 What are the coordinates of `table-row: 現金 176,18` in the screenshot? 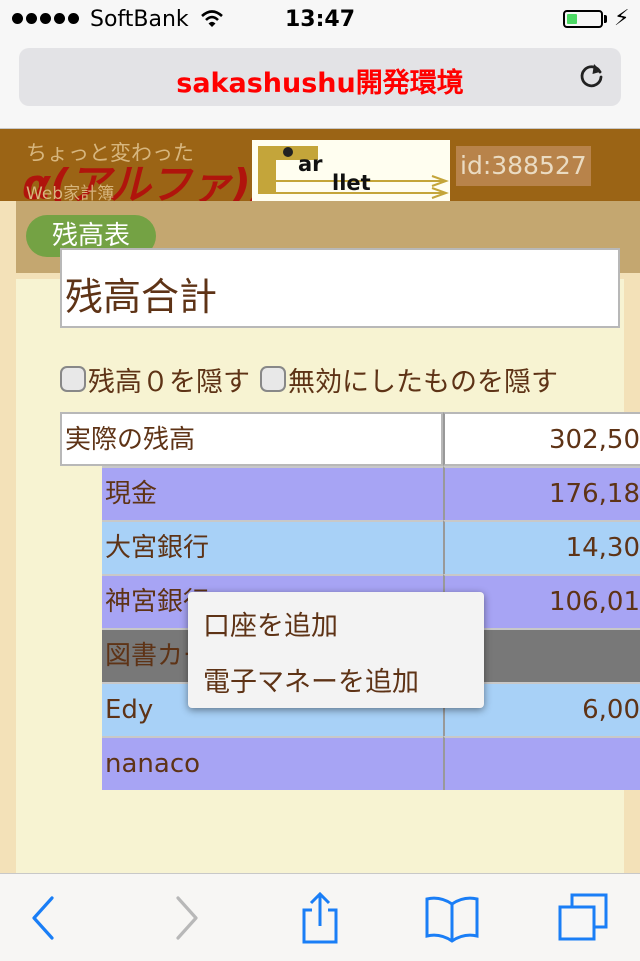 It's located at (350, 493).